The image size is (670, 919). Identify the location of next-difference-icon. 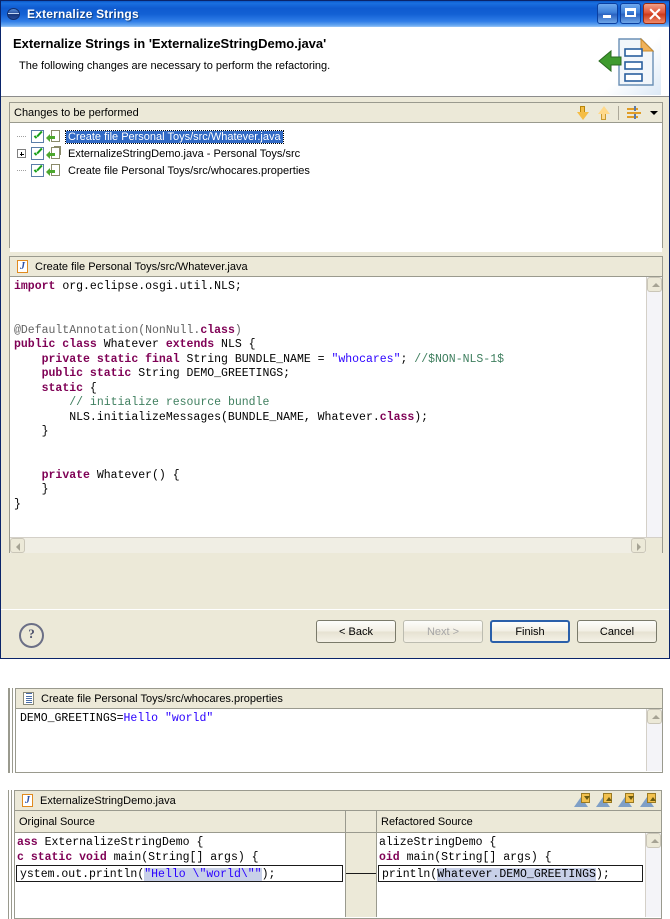
(582, 800).